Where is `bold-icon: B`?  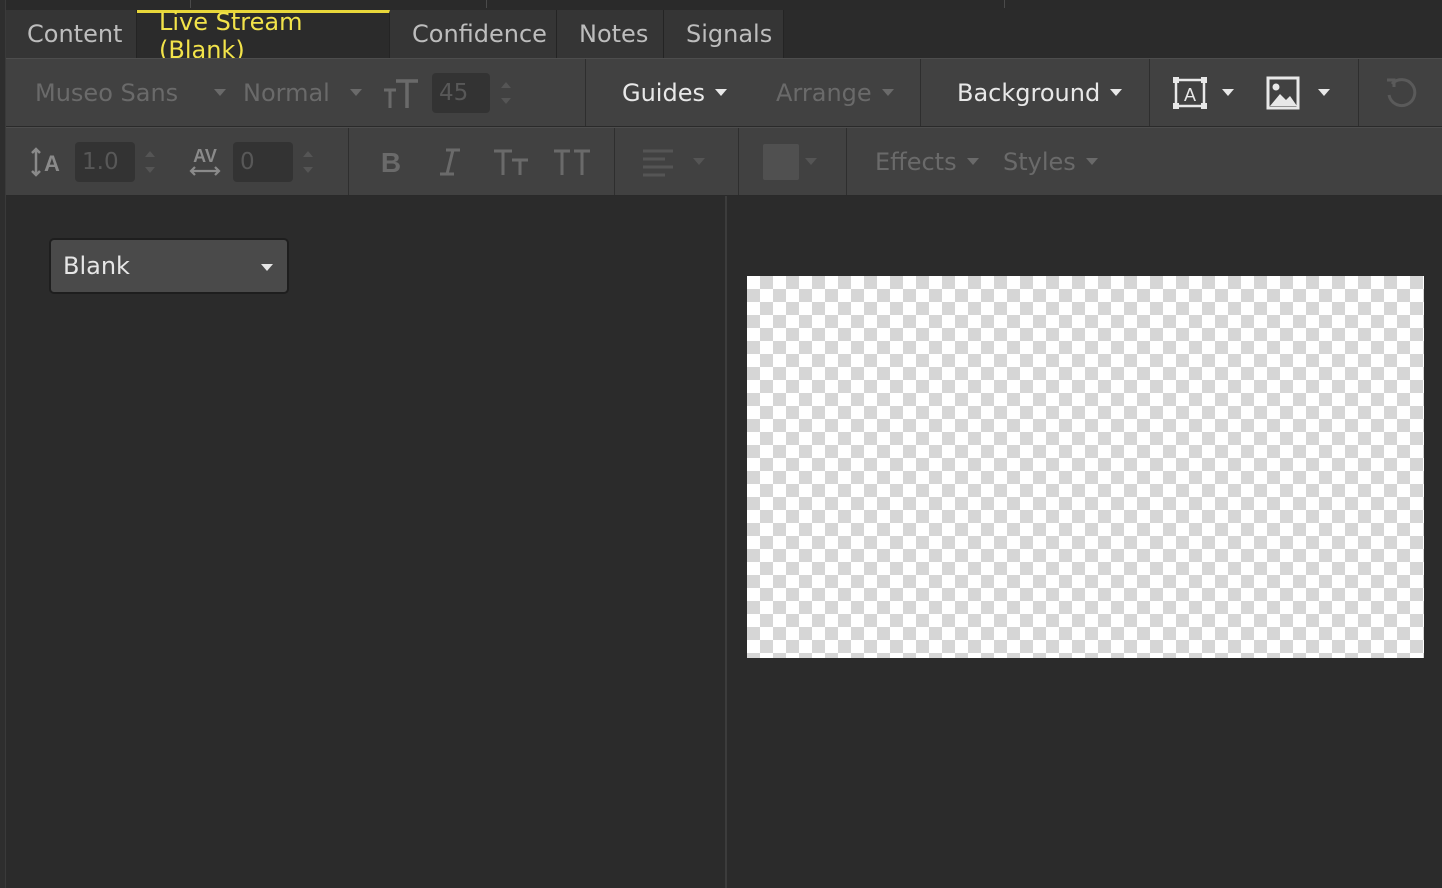
bold-icon: B is located at coordinates (391, 162).